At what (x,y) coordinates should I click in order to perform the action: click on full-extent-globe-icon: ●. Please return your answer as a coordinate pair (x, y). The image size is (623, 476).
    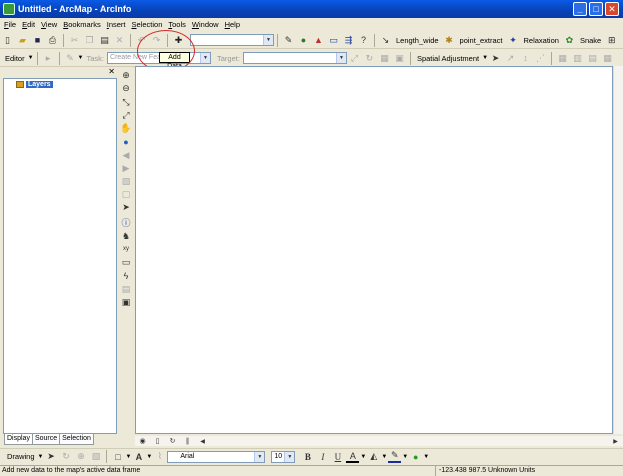
    Looking at the image, I should click on (126, 141).